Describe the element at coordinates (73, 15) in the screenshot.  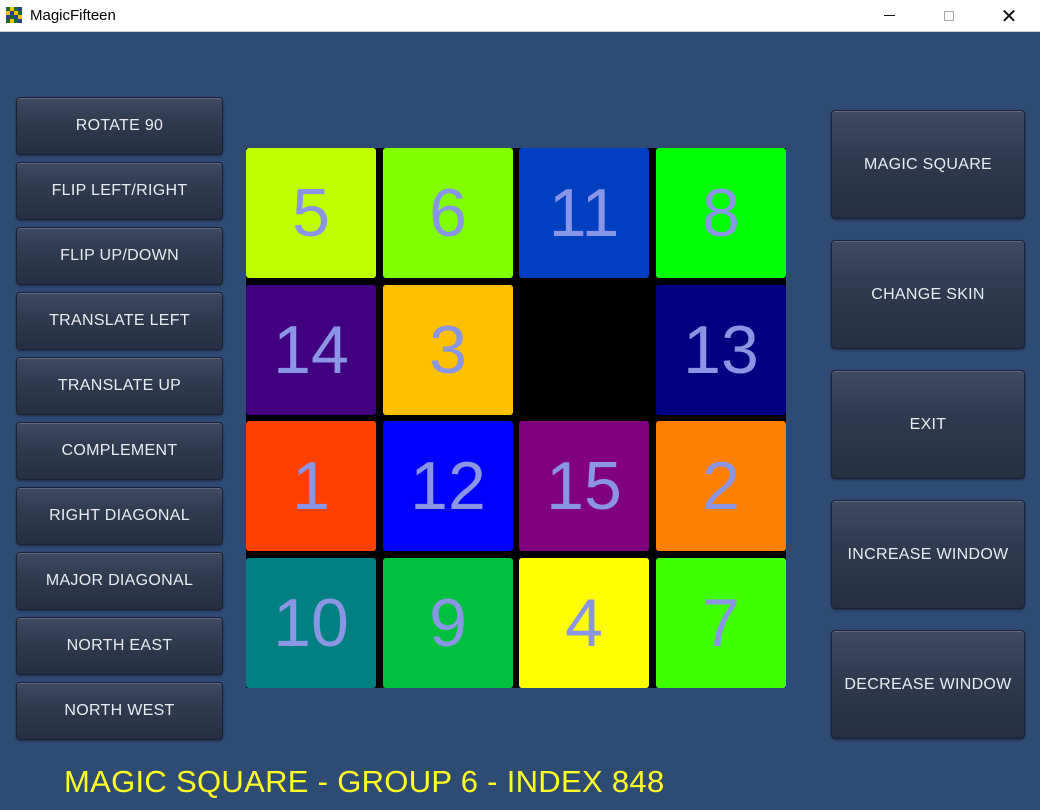
I see `window-title: MagicFifteen` at that location.